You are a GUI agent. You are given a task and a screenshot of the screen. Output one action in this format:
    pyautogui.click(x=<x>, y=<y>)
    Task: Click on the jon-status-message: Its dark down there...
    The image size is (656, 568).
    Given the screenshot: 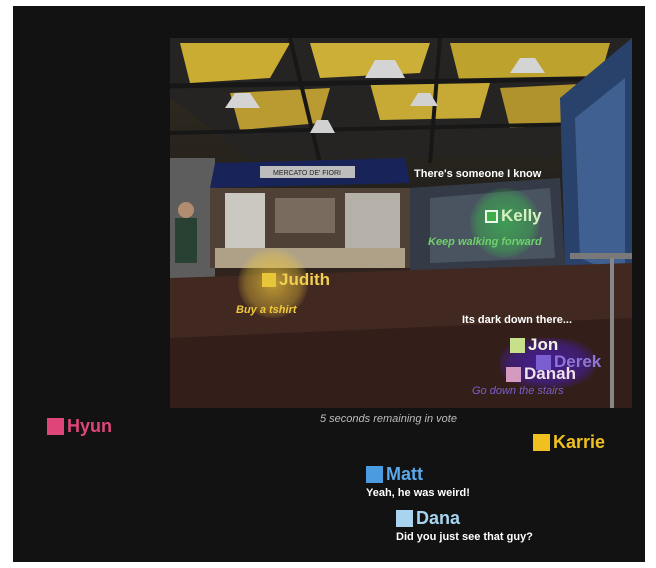 What is the action you would take?
    pyautogui.click(x=517, y=320)
    